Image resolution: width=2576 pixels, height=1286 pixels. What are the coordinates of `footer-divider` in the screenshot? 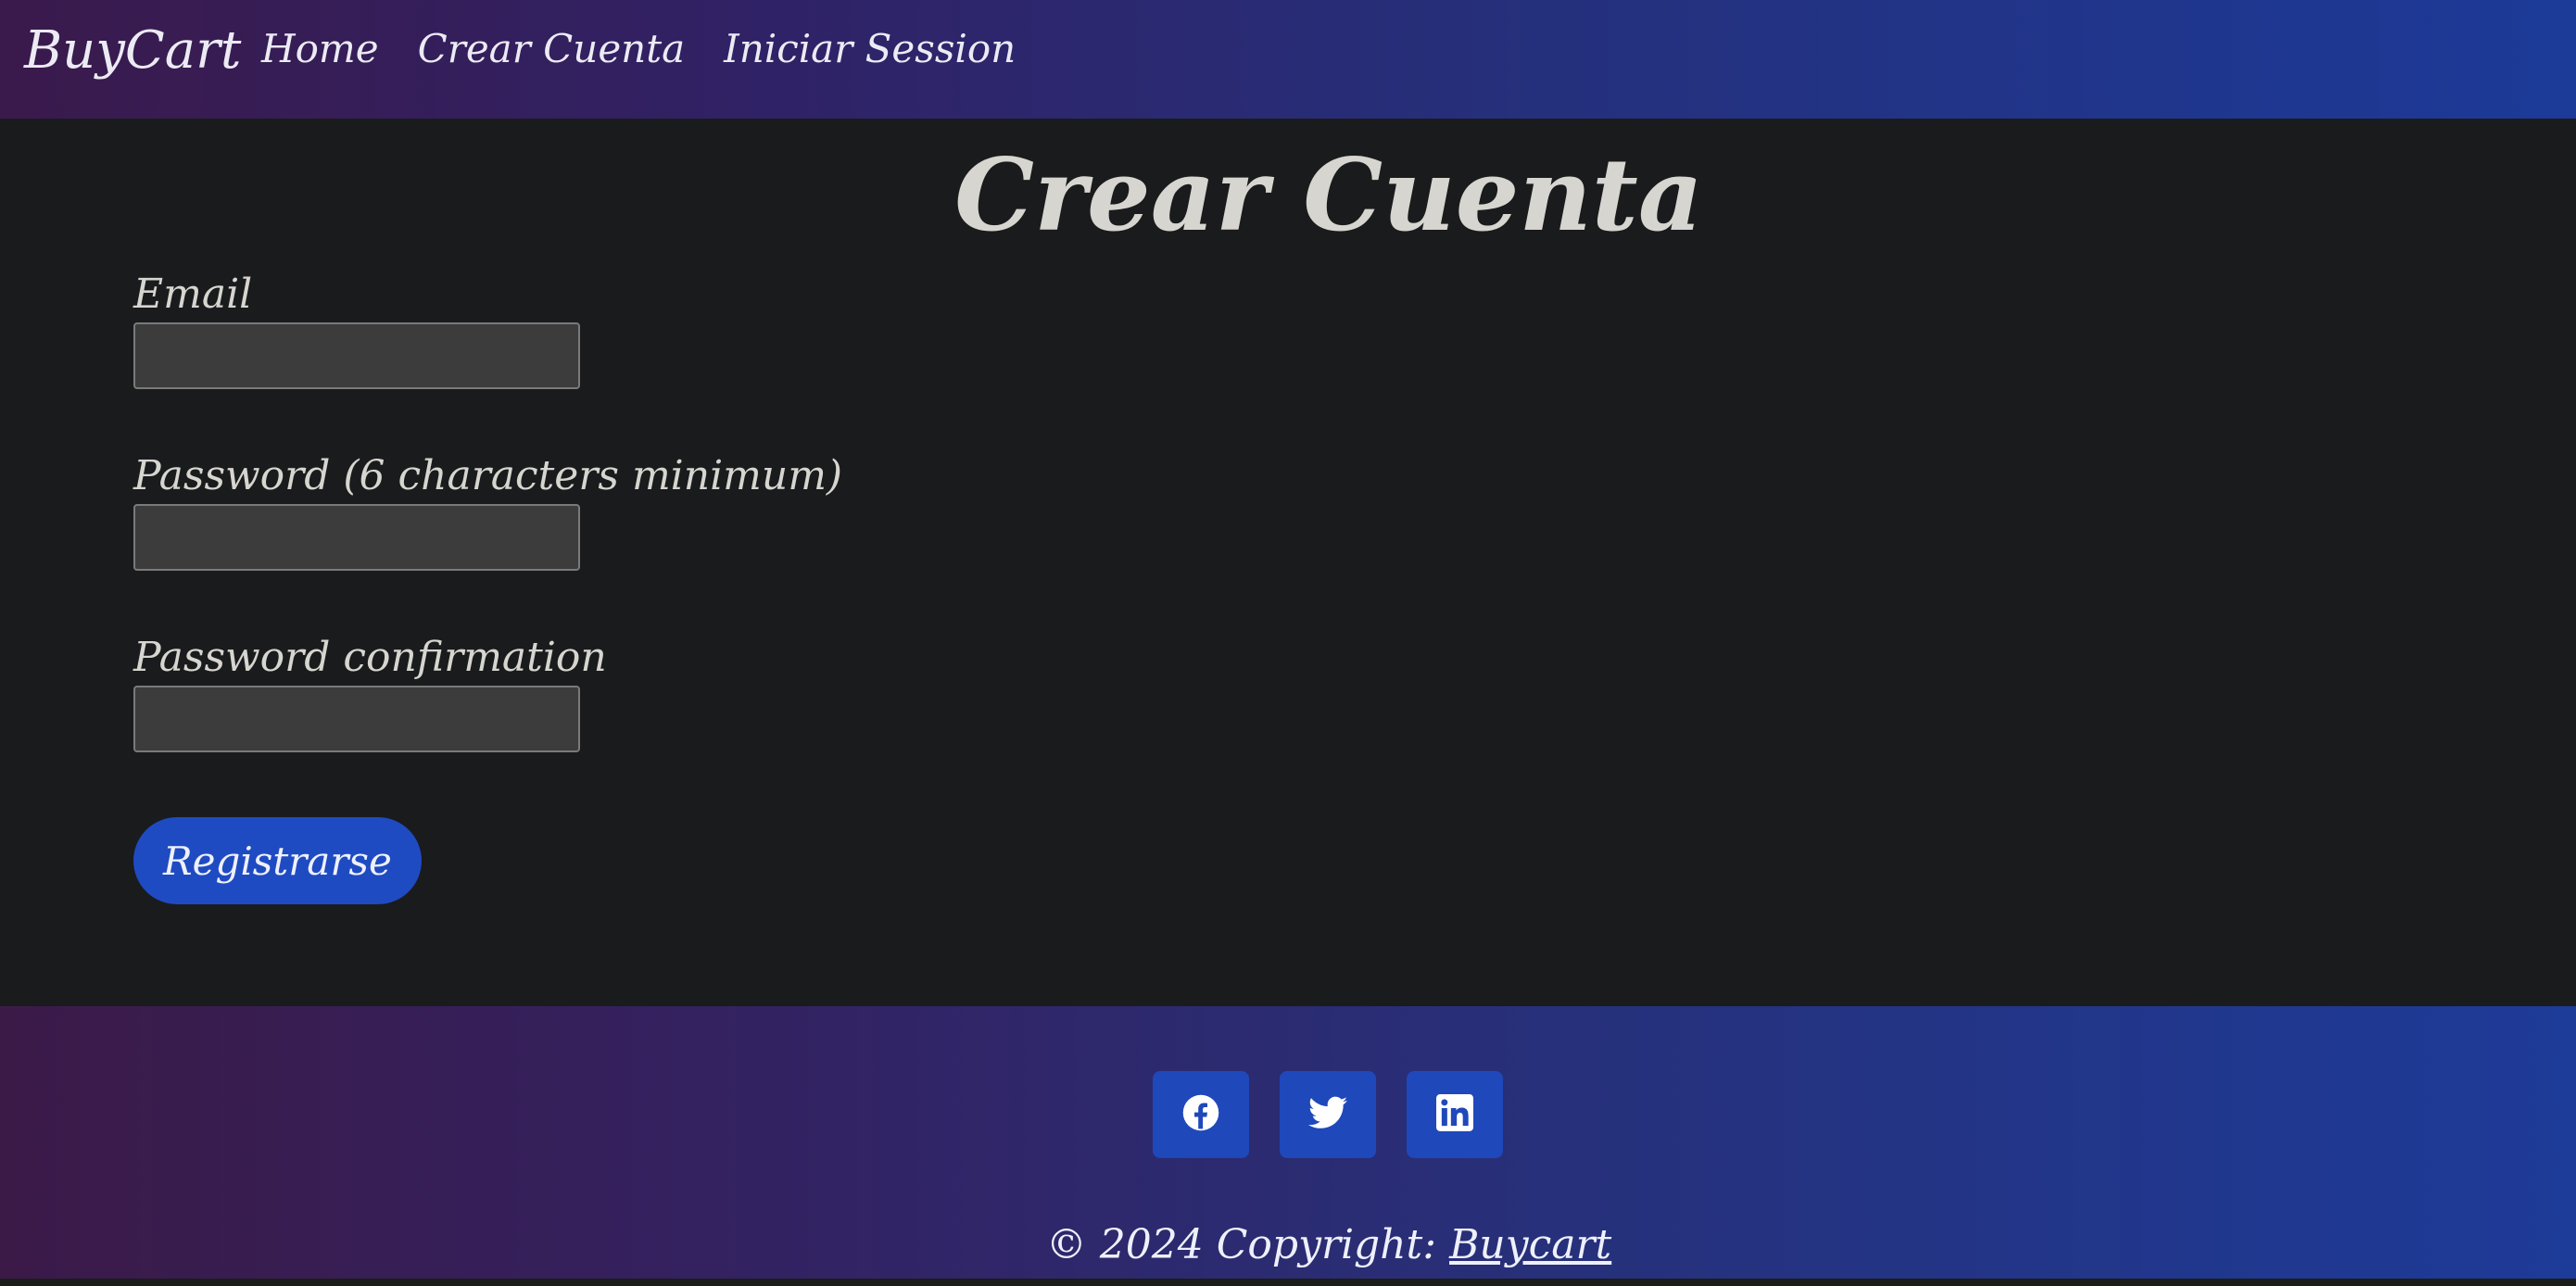 It's located at (1288, 1283).